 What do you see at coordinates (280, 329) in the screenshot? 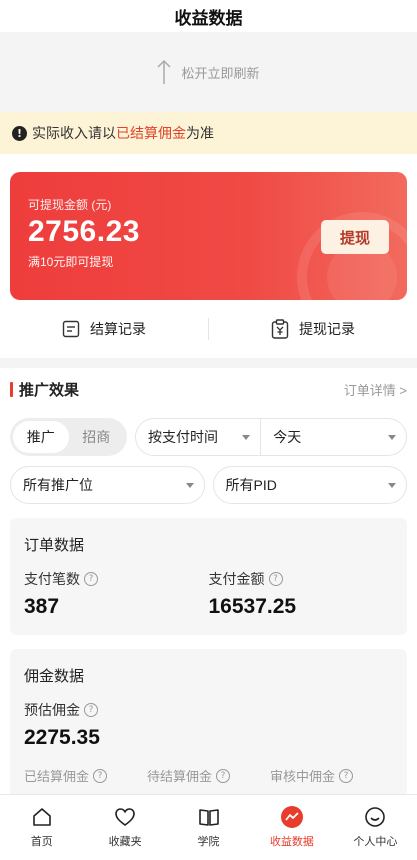
I see `clipboard-yen-icon` at bounding box center [280, 329].